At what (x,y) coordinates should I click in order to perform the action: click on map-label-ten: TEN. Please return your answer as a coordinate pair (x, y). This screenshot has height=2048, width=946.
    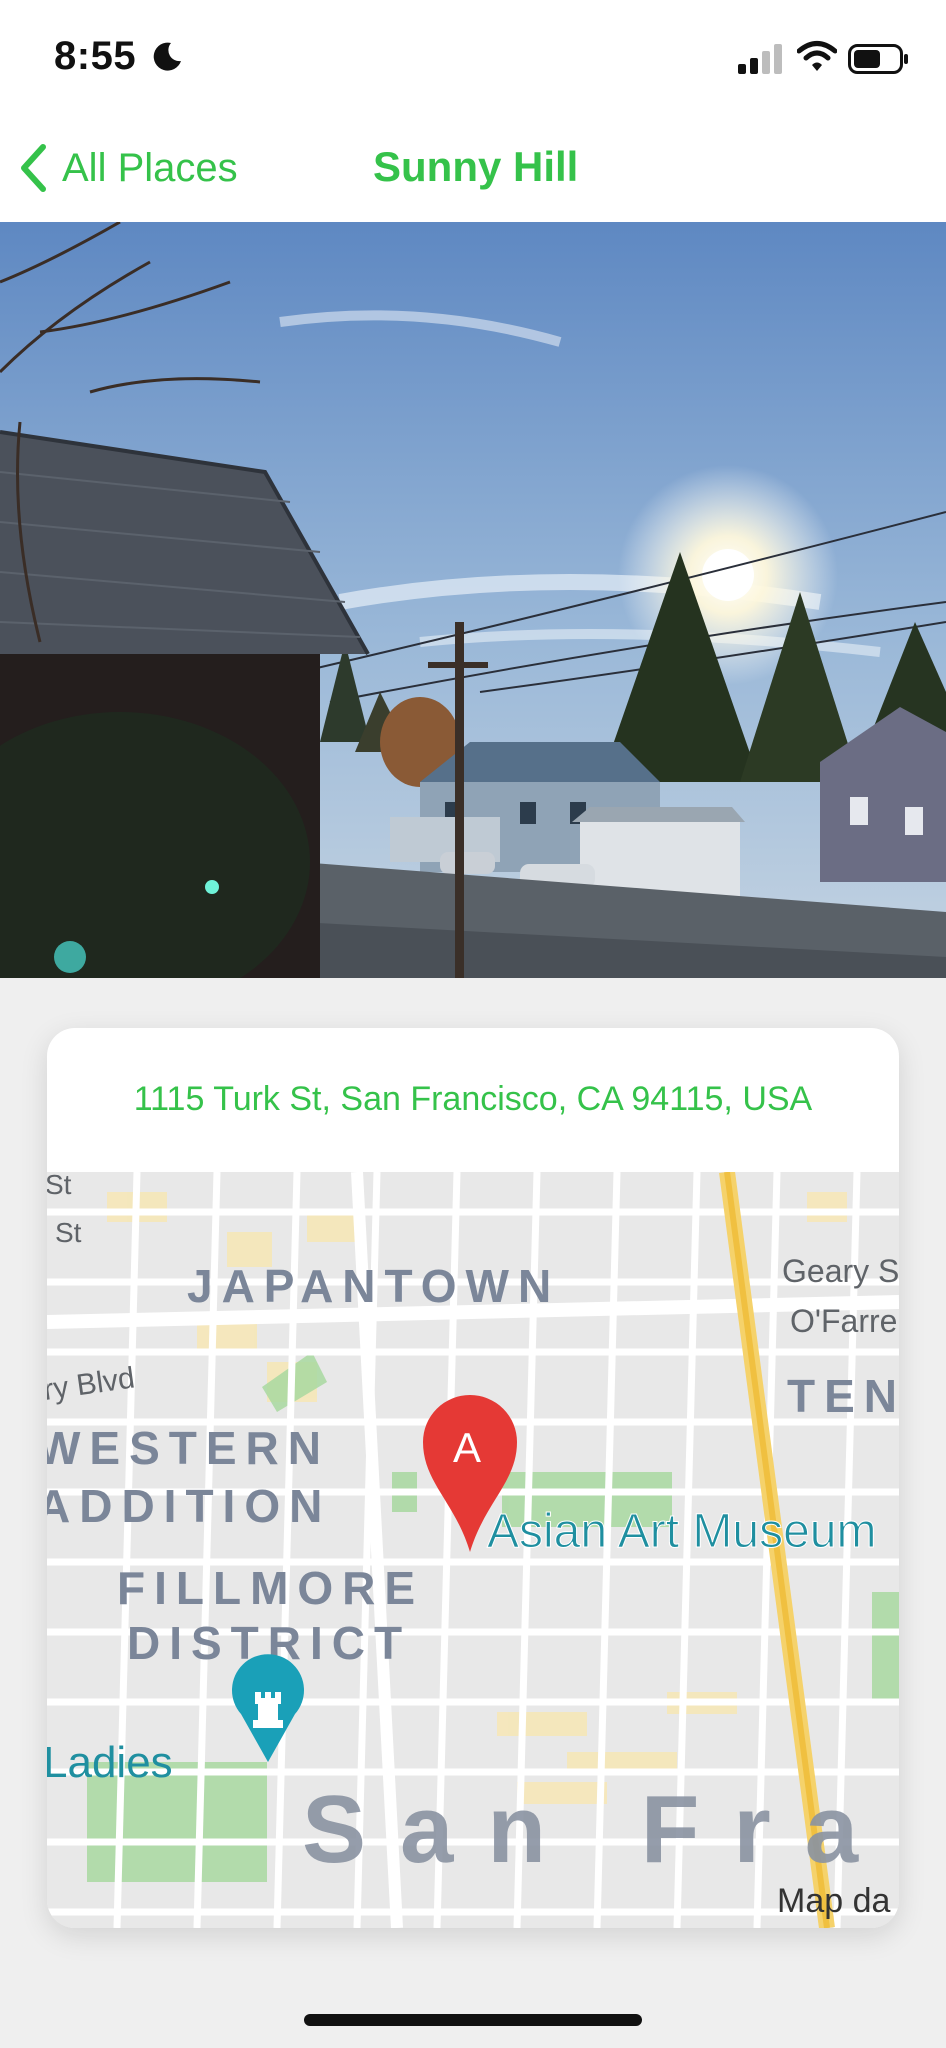
    Looking at the image, I should click on (843, 1396).